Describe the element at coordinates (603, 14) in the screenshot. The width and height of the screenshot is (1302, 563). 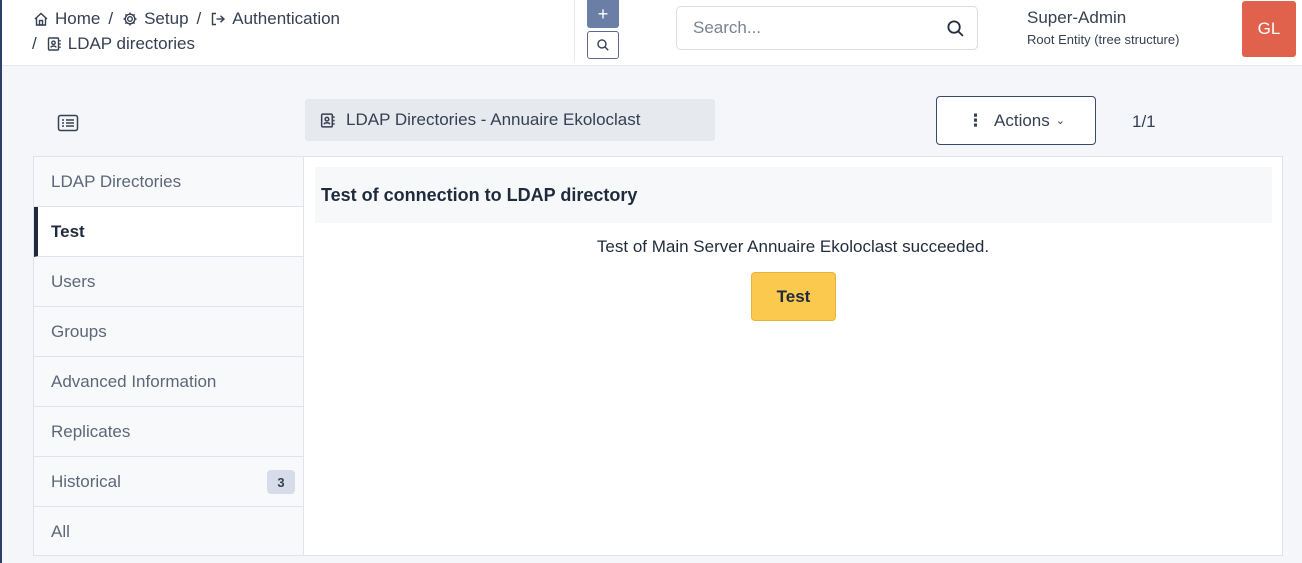
I see `add-button: +` at that location.